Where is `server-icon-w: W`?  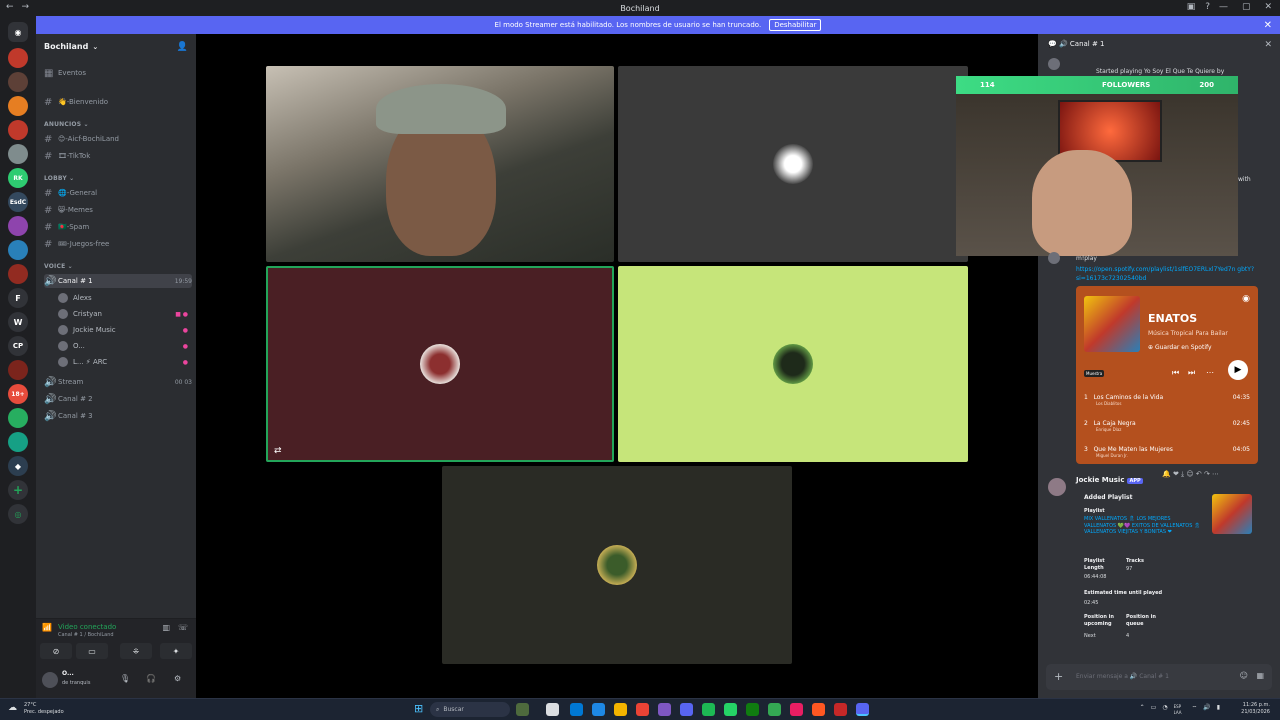 server-icon-w: W is located at coordinates (18, 322).